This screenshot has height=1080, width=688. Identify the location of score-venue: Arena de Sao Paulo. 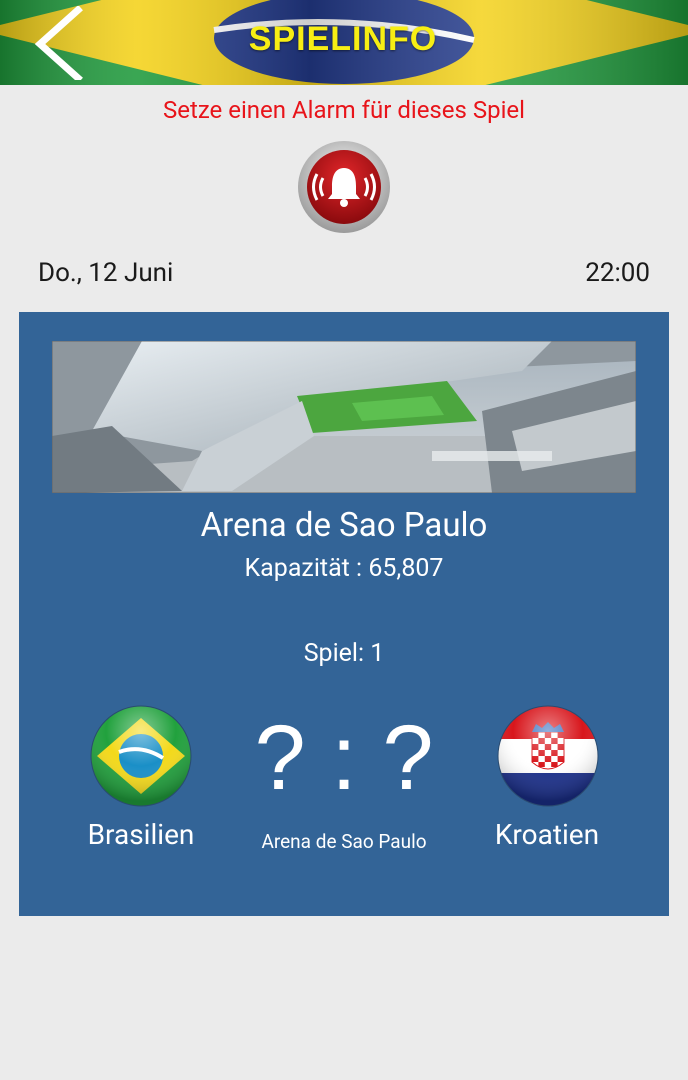
(344, 841).